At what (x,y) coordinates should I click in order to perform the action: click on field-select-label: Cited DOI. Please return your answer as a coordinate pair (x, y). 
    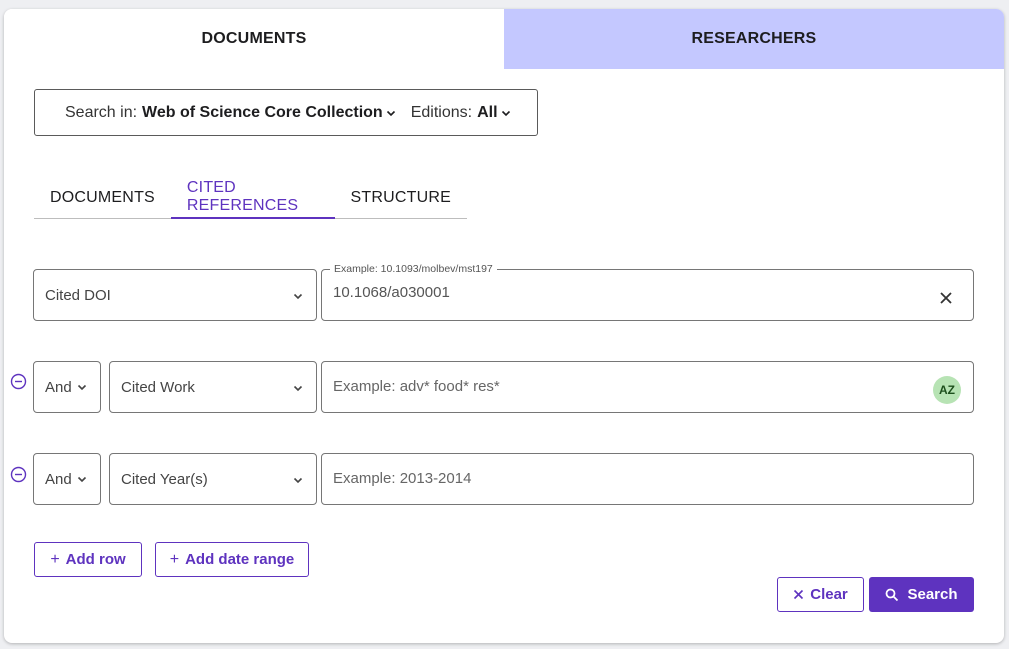
    Looking at the image, I should click on (78, 295).